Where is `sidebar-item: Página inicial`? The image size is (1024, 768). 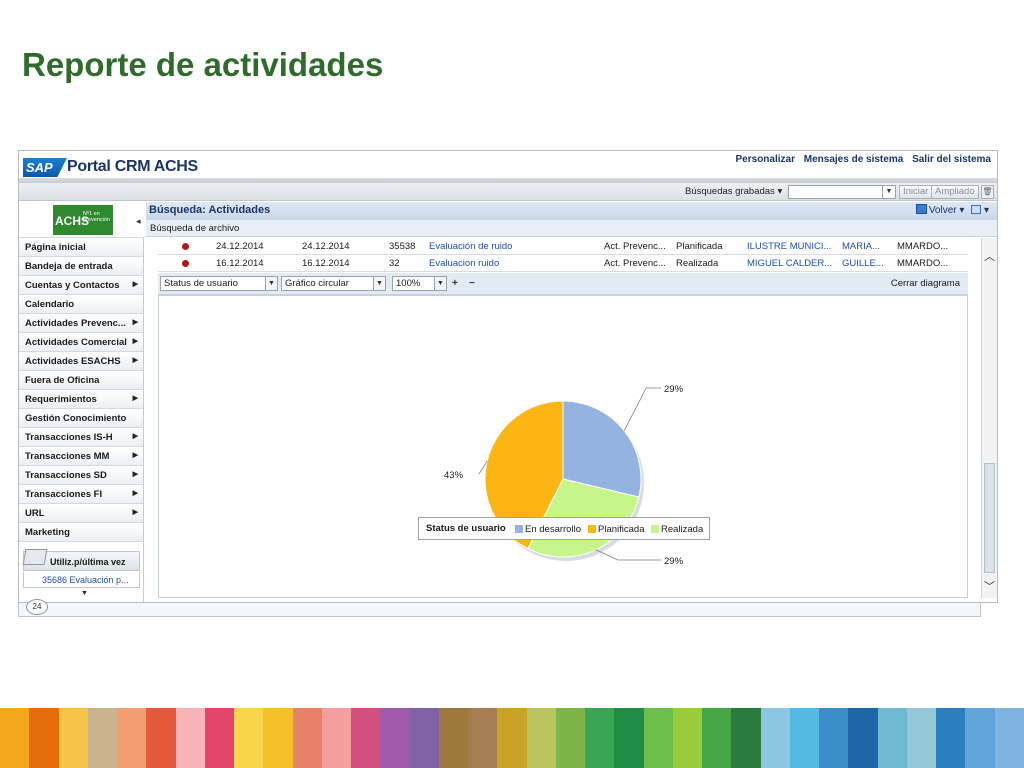 sidebar-item: Página inicial is located at coordinates (81, 247).